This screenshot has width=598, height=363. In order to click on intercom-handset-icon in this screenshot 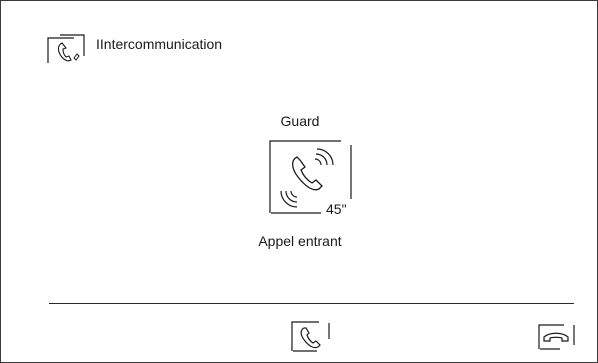, I will do `click(66, 49)`.